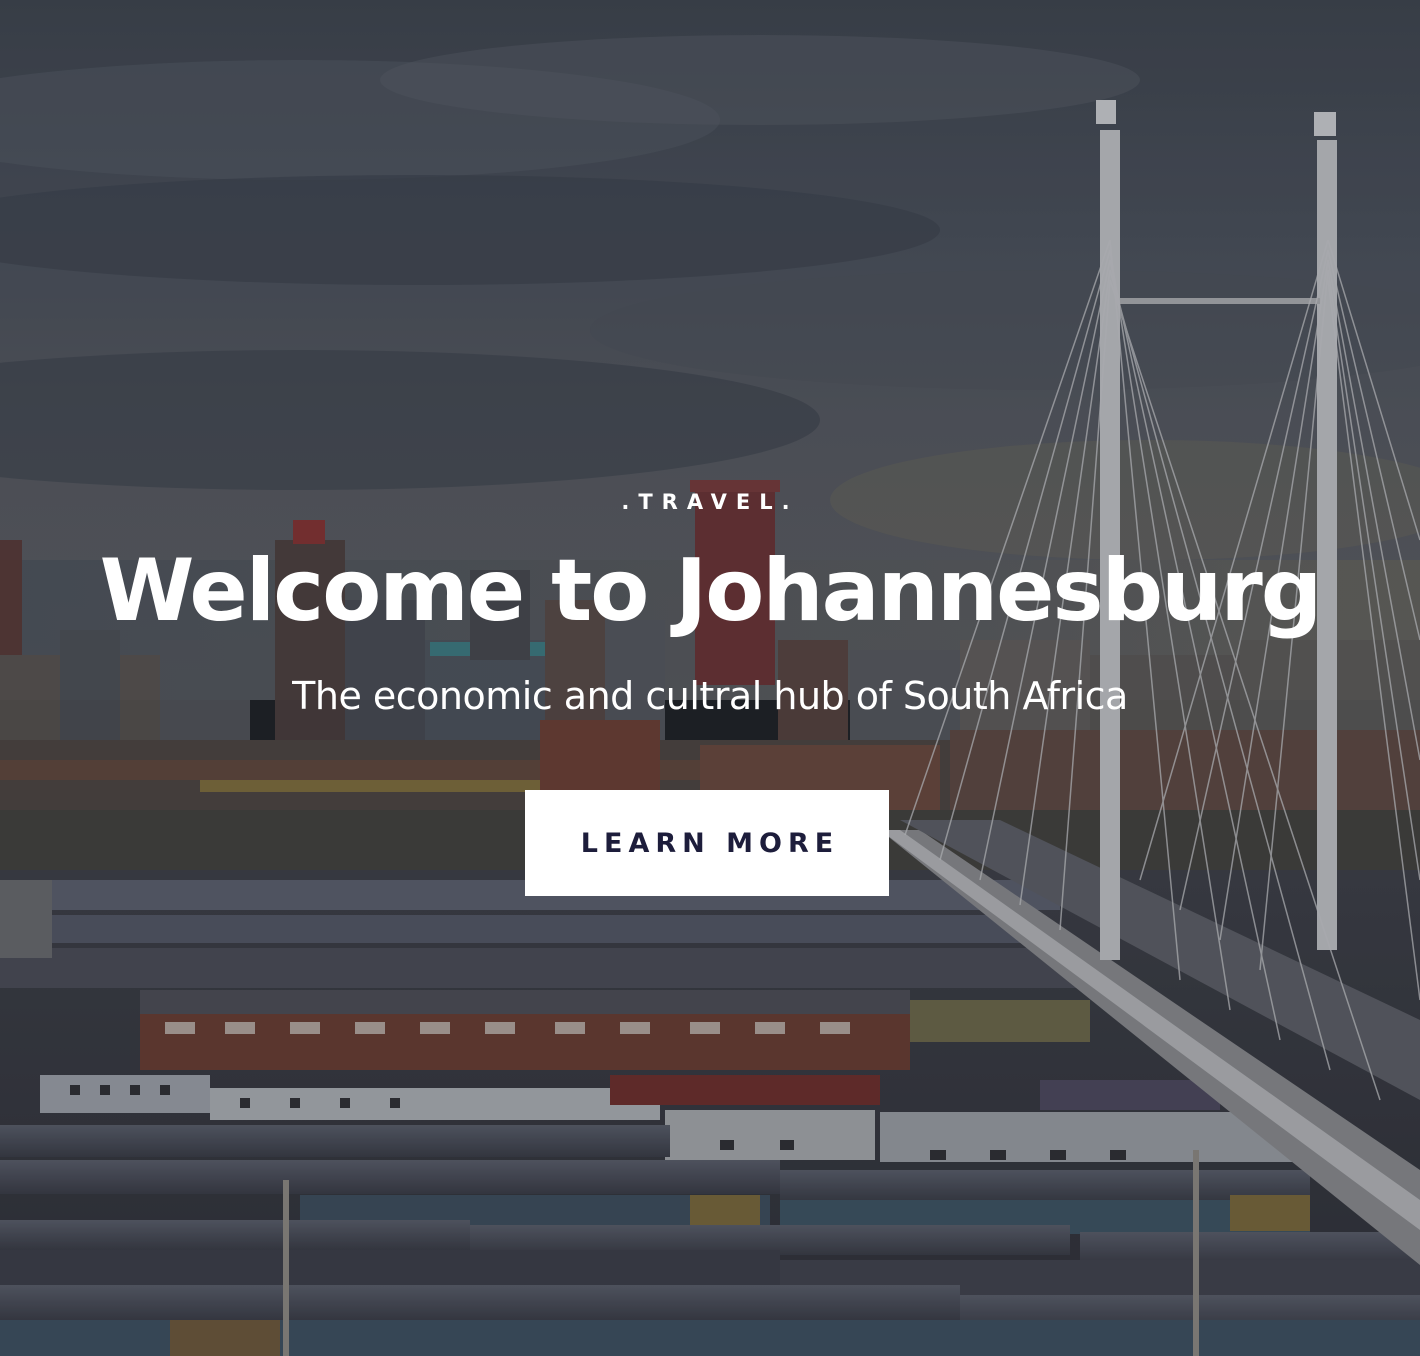  What do you see at coordinates (707, 843) in the screenshot?
I see `learn-more-button: LEARN MORE` at bounding box center [707, 843].